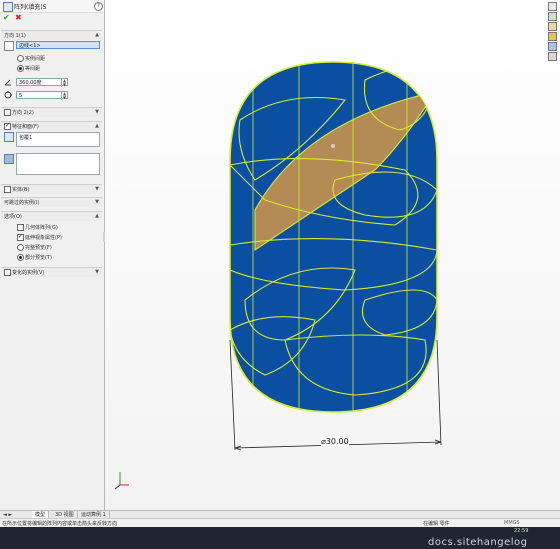 This screenshot has height=549, width=560. I want to click on full-preview-radio, so click(20, 247).